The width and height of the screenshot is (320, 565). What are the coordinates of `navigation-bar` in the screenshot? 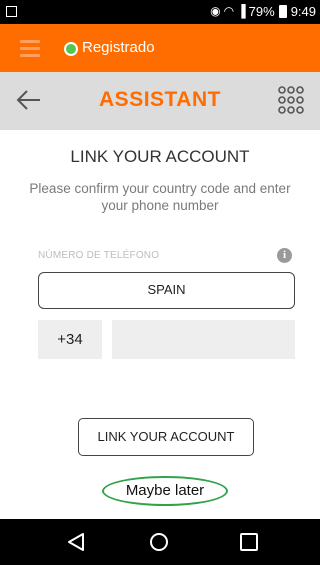 It's located at (160, 542).